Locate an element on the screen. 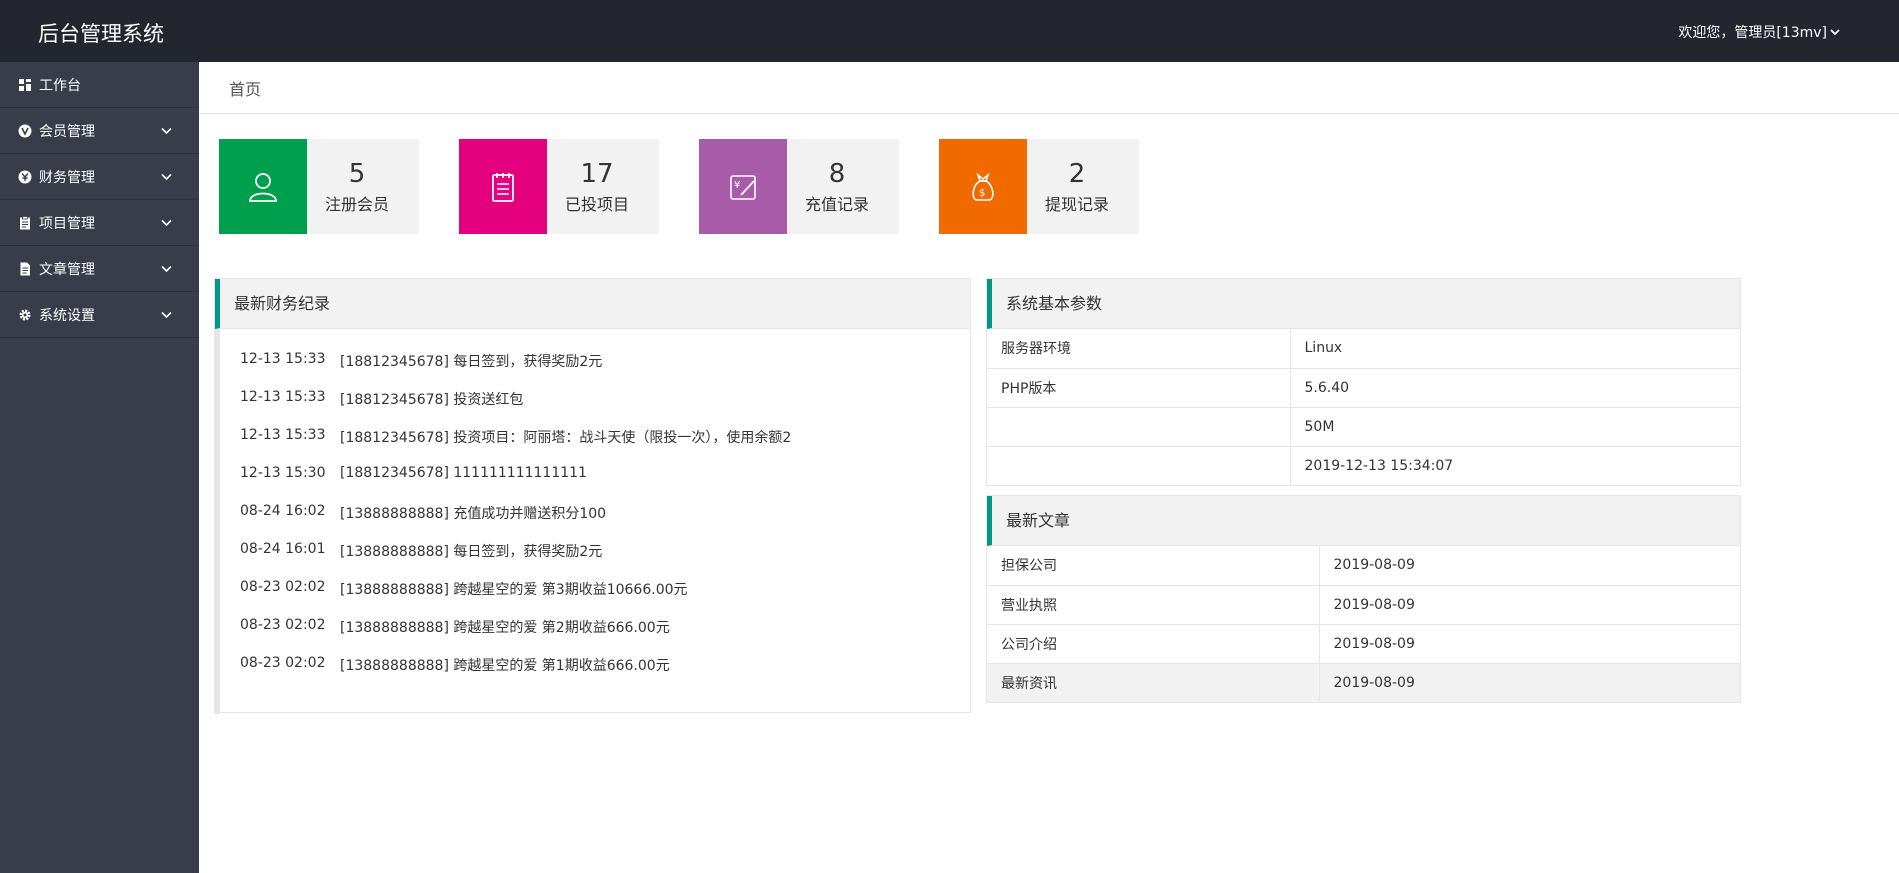 Image resolution: width=1899 pixels, height=873 pixels. panel-title: 最新文章 is located at coordinates (1363, 521).